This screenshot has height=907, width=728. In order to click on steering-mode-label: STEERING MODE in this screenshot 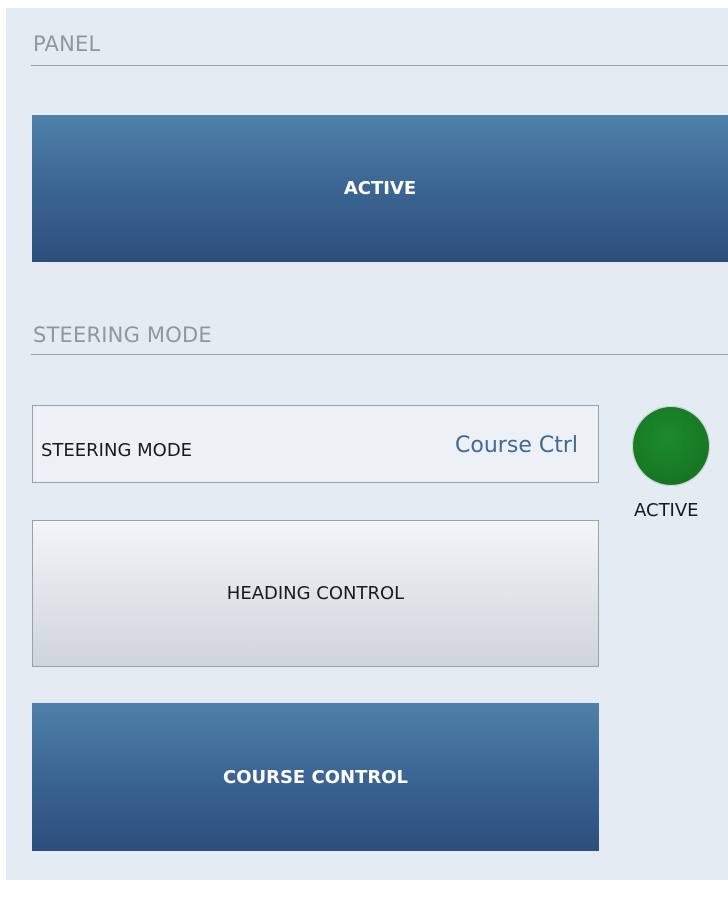, I will do `click(117, 450)`.